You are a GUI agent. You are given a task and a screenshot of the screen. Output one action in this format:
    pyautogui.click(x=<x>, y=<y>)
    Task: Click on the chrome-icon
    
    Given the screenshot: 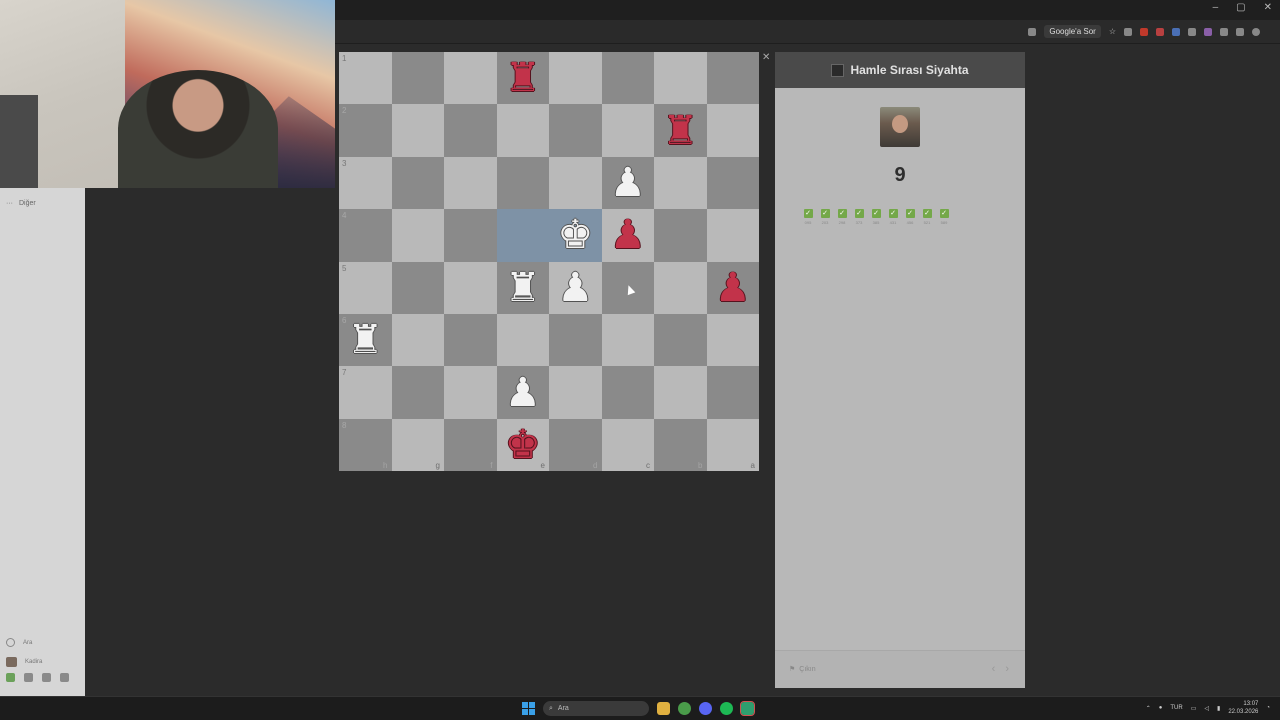 What is the action you would take?
    pyautogui.click(x=684, y=708)
    